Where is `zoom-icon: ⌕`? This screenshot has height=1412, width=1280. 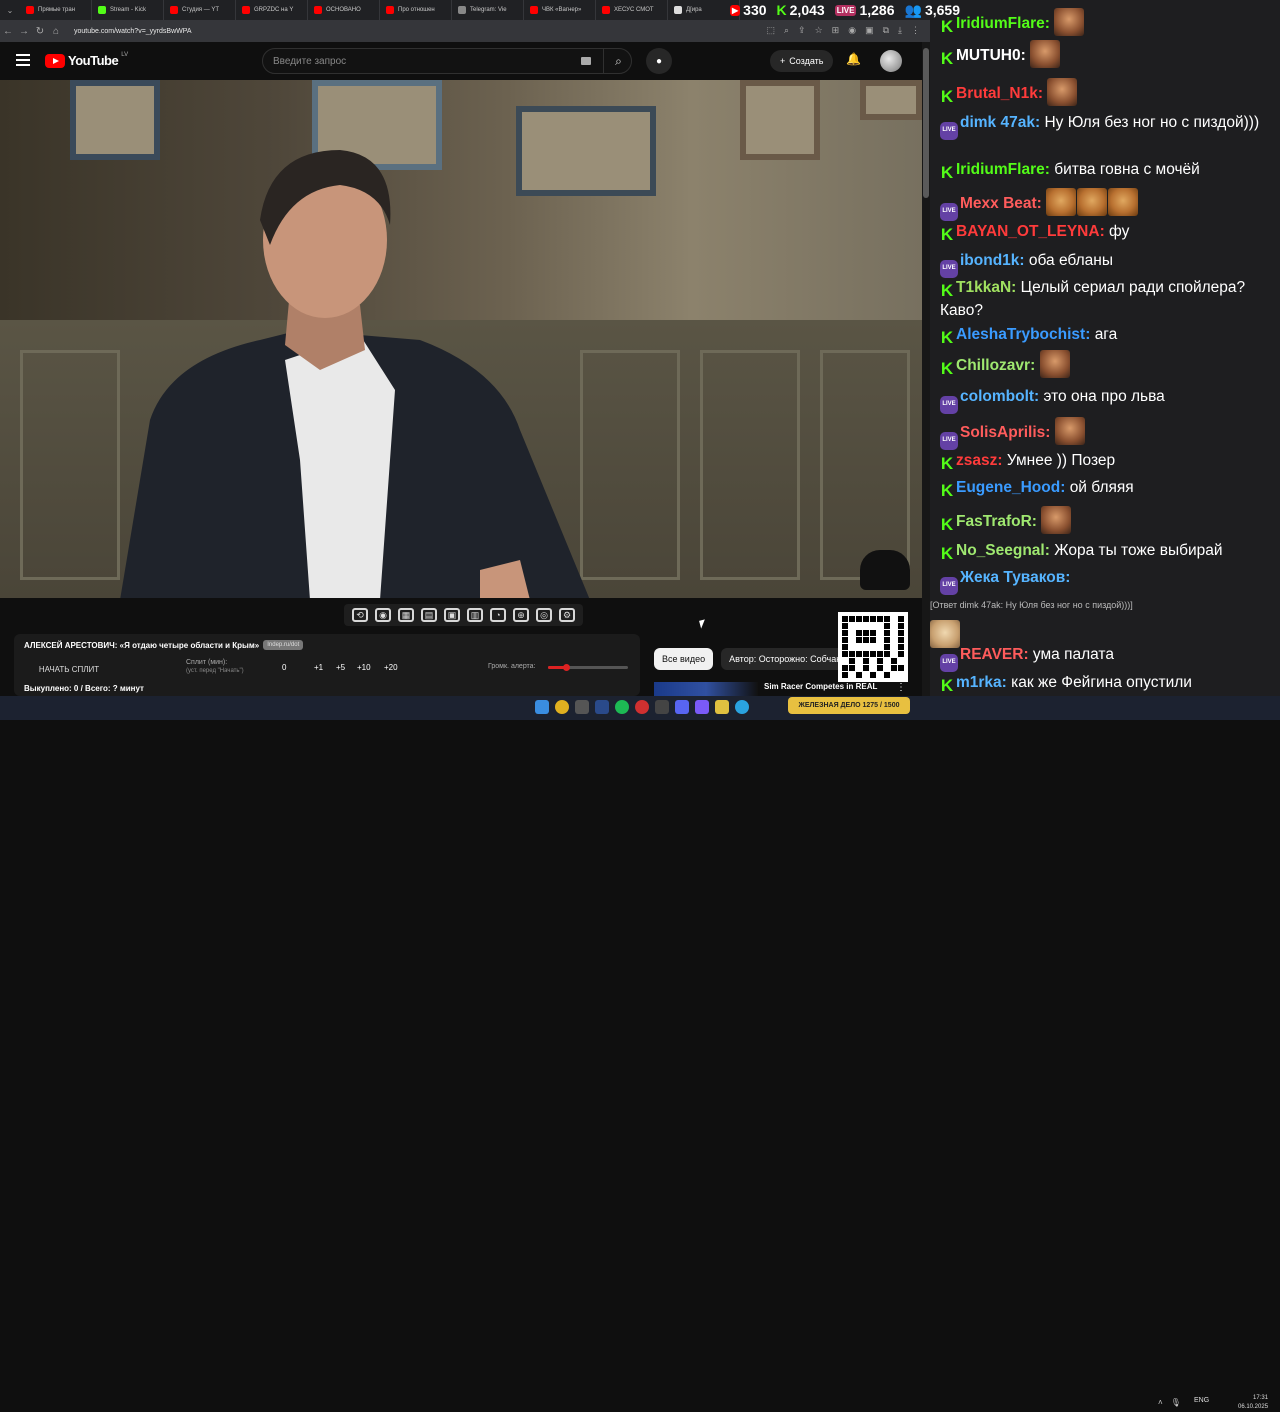 zoom-icon: ⌕ is located at coordinates (786, 30).